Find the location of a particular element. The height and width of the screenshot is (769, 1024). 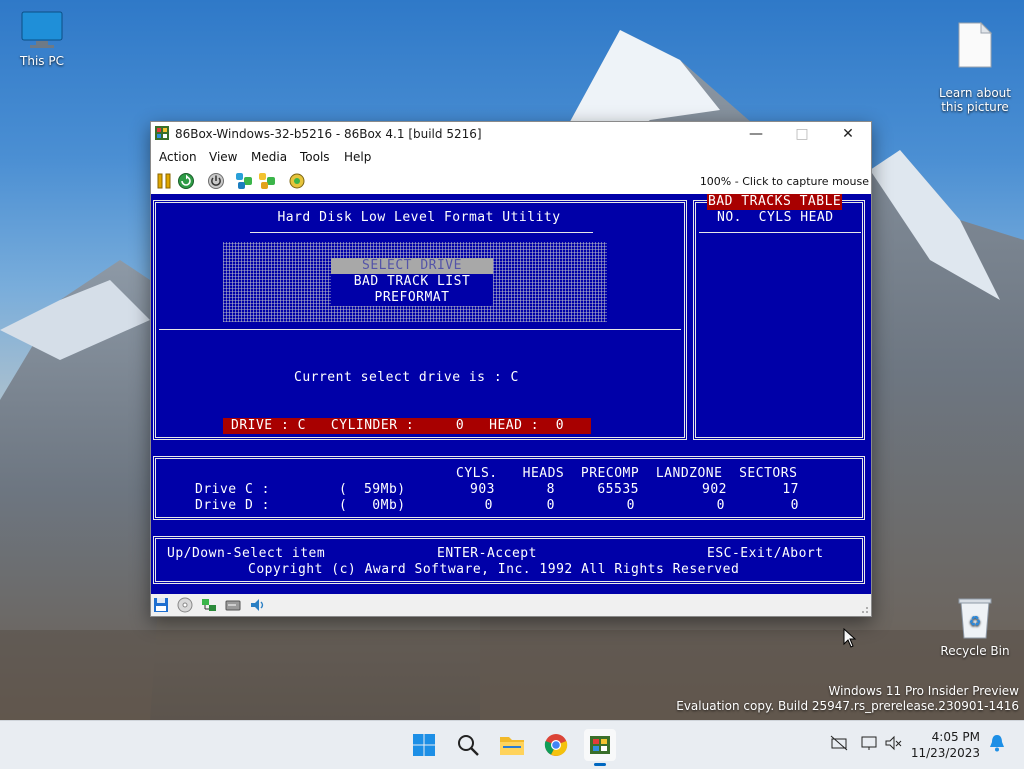

utility-title: Hard Disk Low Level Format Utility is located at coordinates (419, 217).